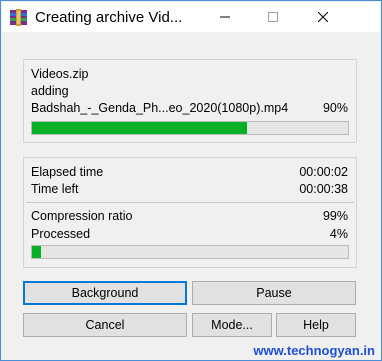  I want to click on time-left-value: 00:00:38, so click(323, 189).